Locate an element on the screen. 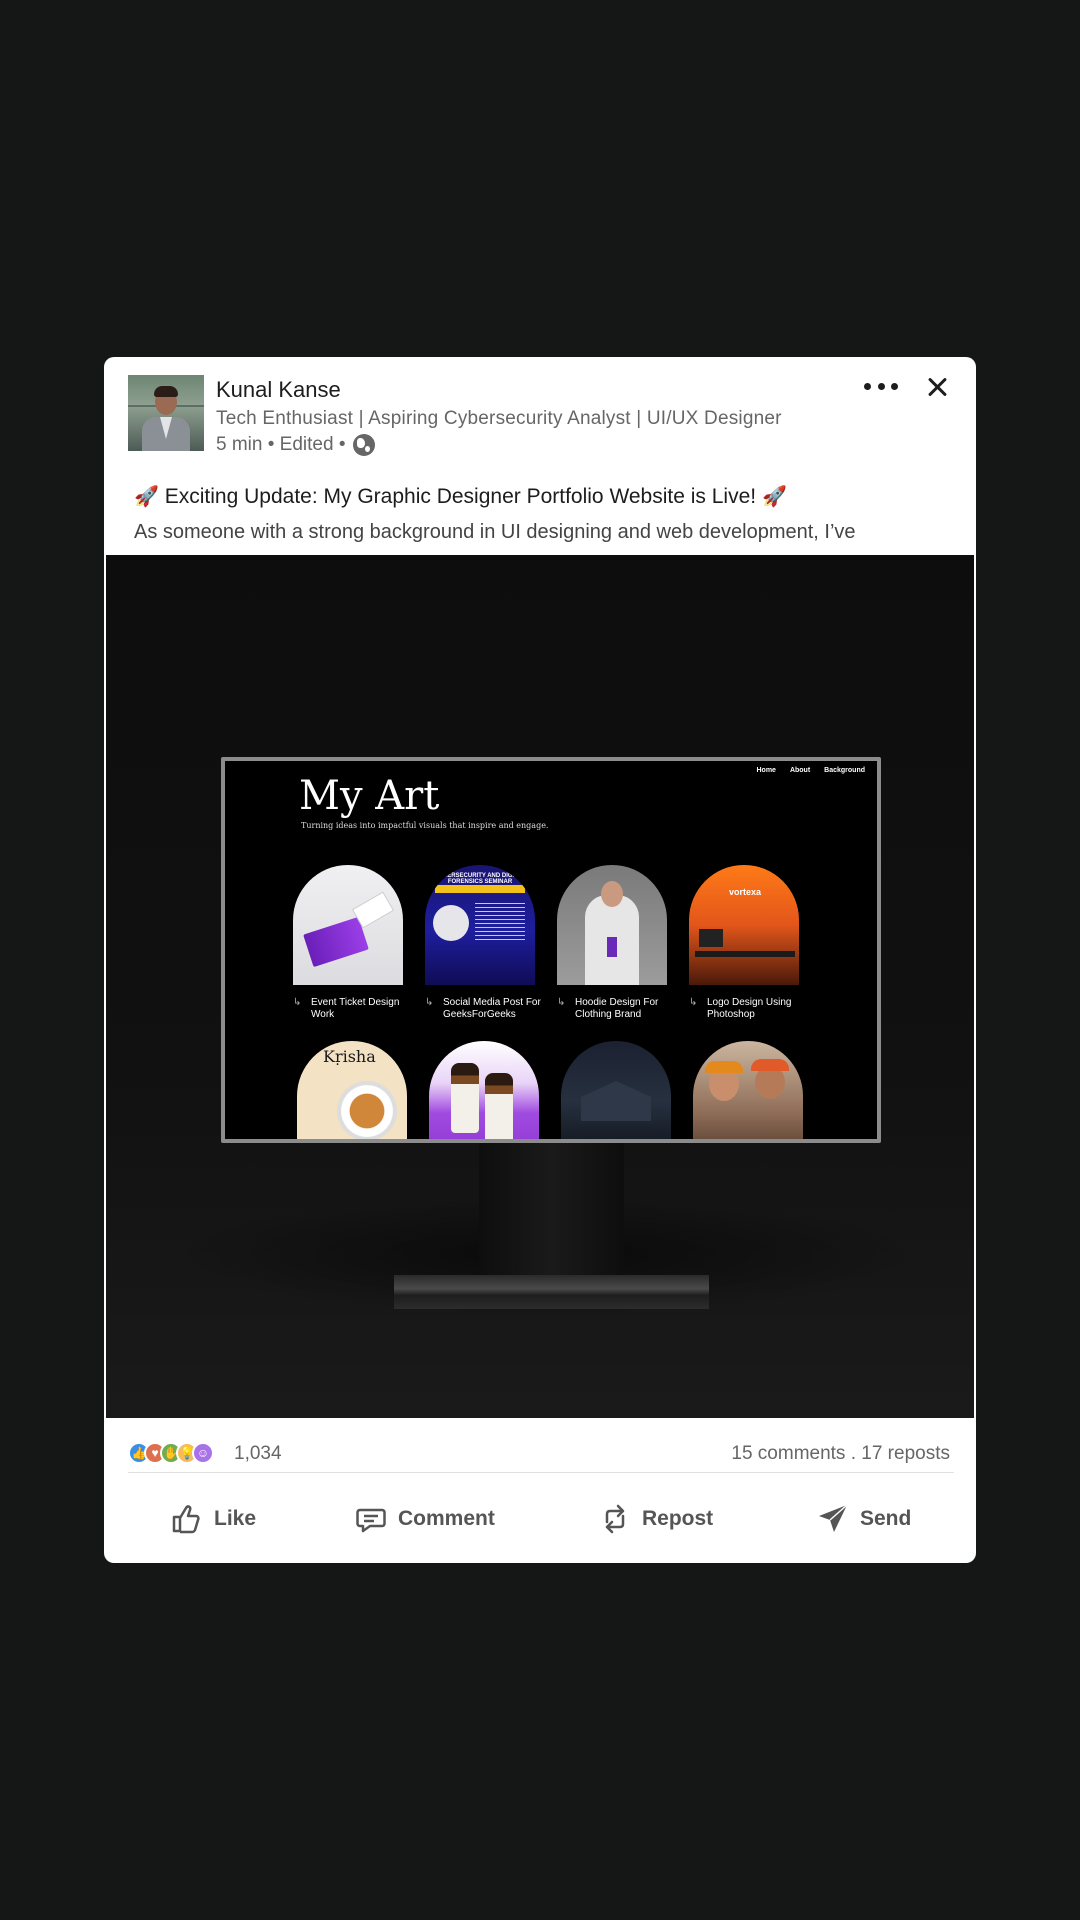 The height and width of the screenshot is (1920, 1080). send-icon is located at coordinates (833, 1518).